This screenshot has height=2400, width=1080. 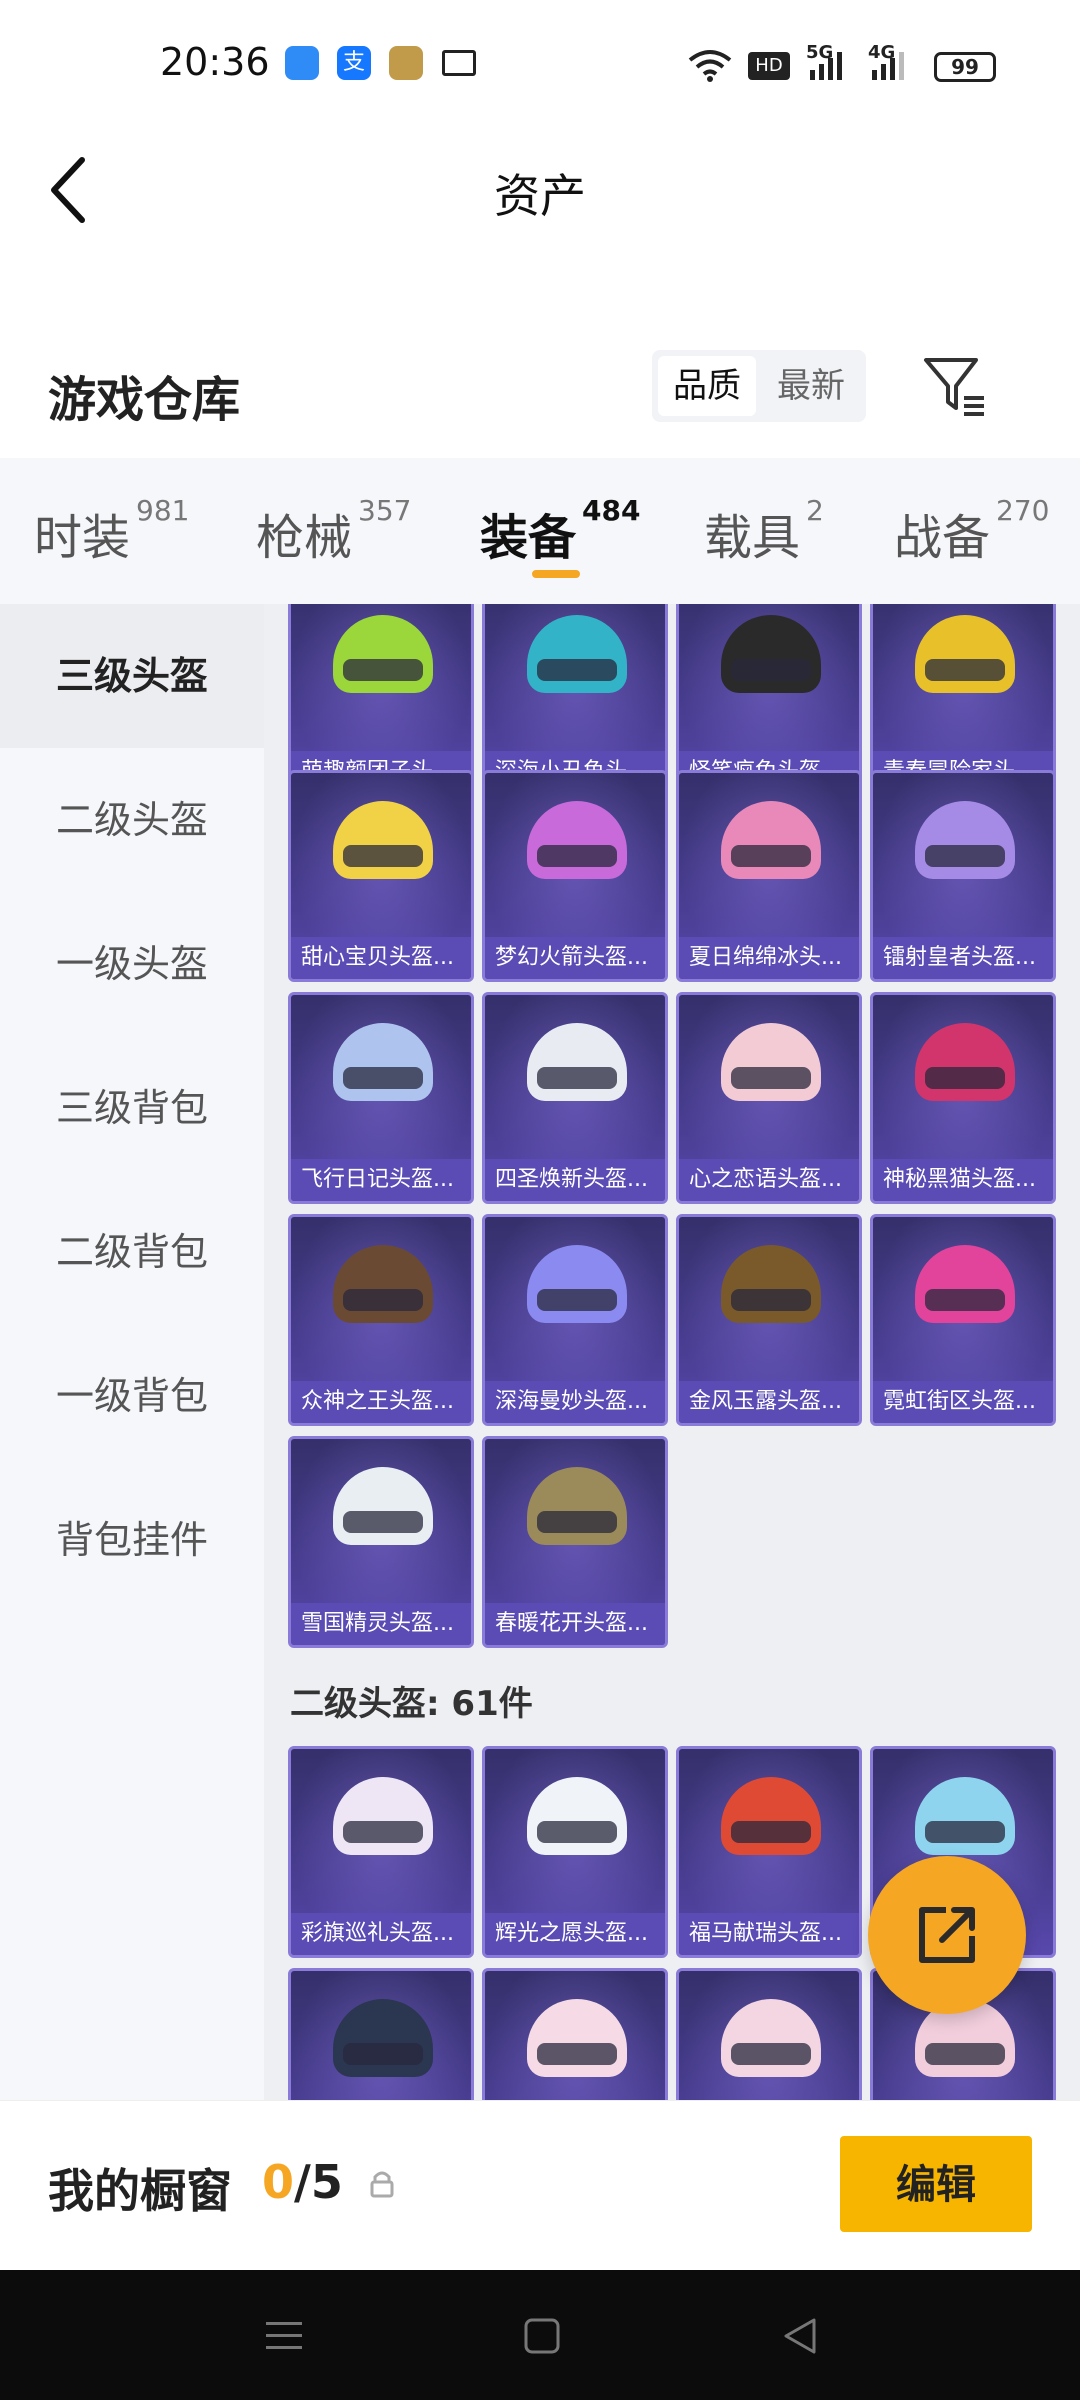 What do you see at coordinates (800, 2336) in the screenshot?
I see `back-icon` at bounding box center [800, 2336].